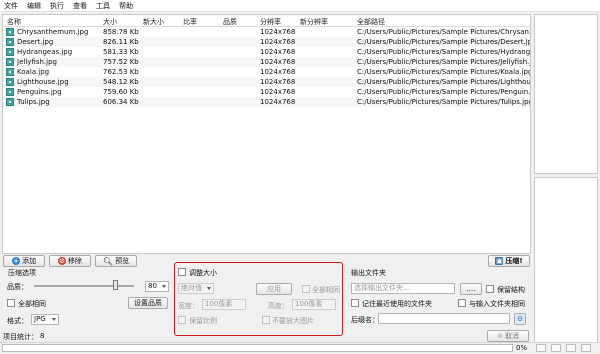  Describe the element at coordinates (45, 319) in the screenshot. I see `format-select: JPG` at that location.